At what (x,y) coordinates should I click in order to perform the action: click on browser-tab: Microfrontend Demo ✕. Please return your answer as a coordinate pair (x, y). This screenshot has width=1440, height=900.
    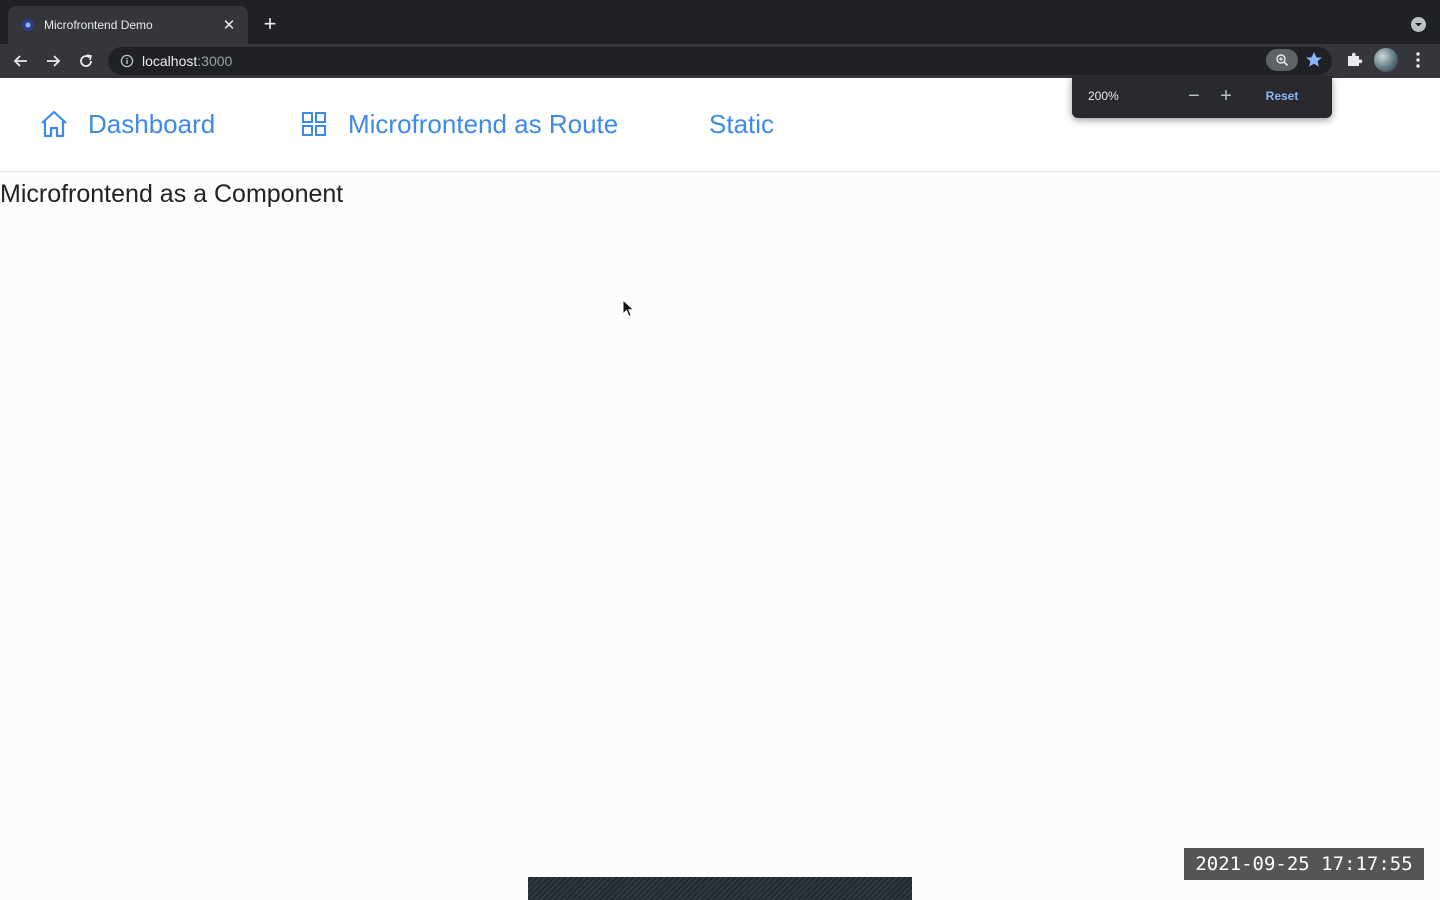
    Looking at the image, I should click on (128, 25).